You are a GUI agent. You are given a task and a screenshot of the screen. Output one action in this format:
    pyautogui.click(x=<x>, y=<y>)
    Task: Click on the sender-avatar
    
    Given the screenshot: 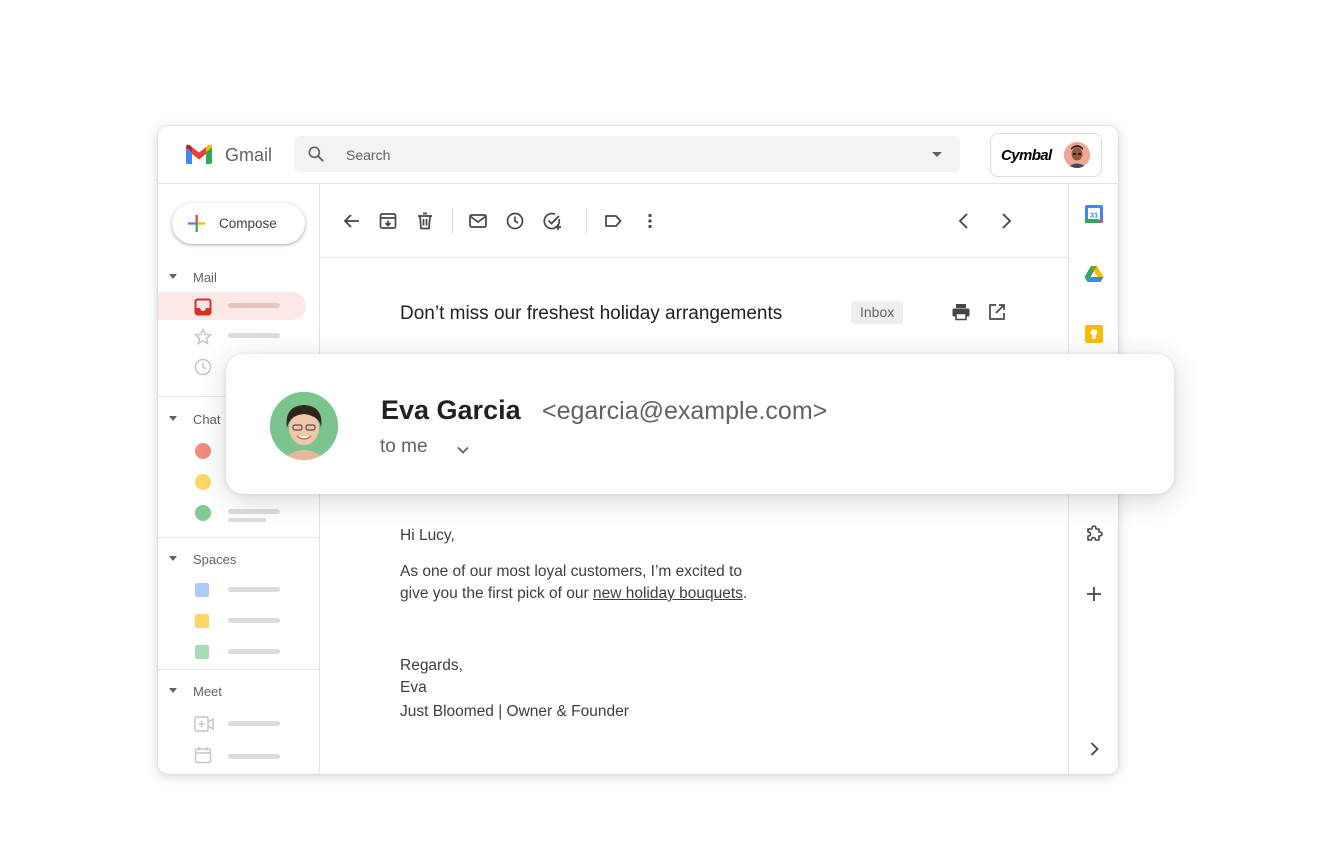 What is the action you would take?
    pyautogui.click(x=304, y=426)
    